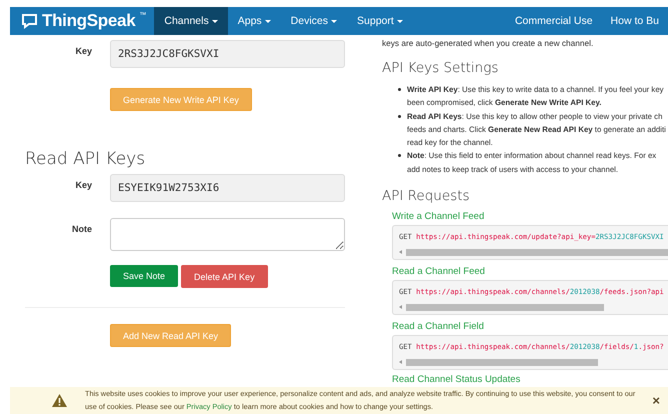 The width and height of the screenshot is (668, 414). Describe the element at coordinates (530, 216) in the screenshot. I see `request-title: Write a Channel Feed` at that location.